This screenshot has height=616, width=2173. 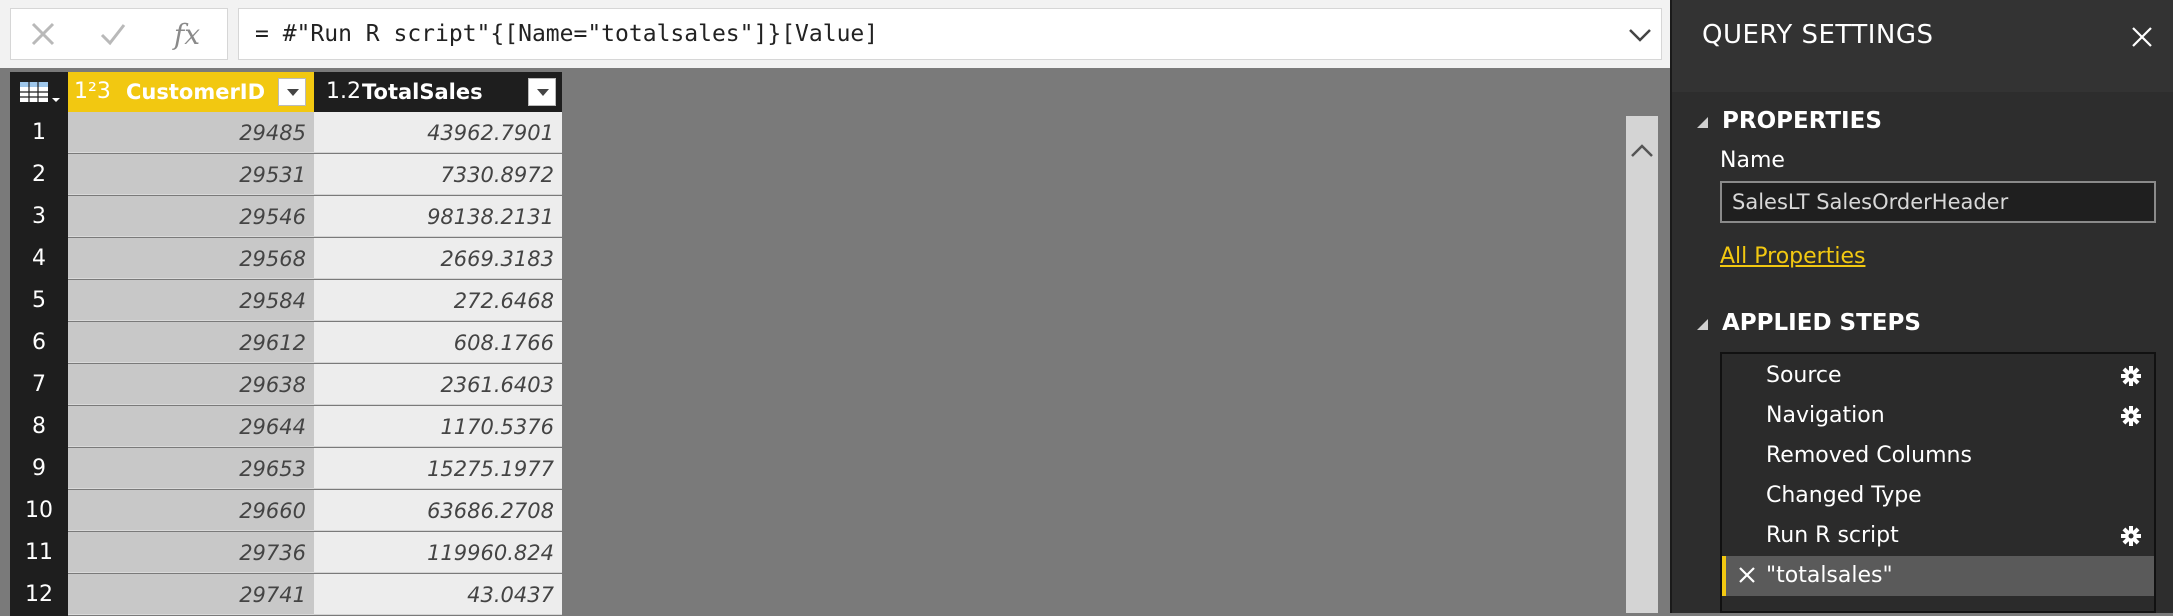 What do you see at coordinates (39, 301) in the screenshot?
I see `row-number: 5` at bounding box center [39, 301].